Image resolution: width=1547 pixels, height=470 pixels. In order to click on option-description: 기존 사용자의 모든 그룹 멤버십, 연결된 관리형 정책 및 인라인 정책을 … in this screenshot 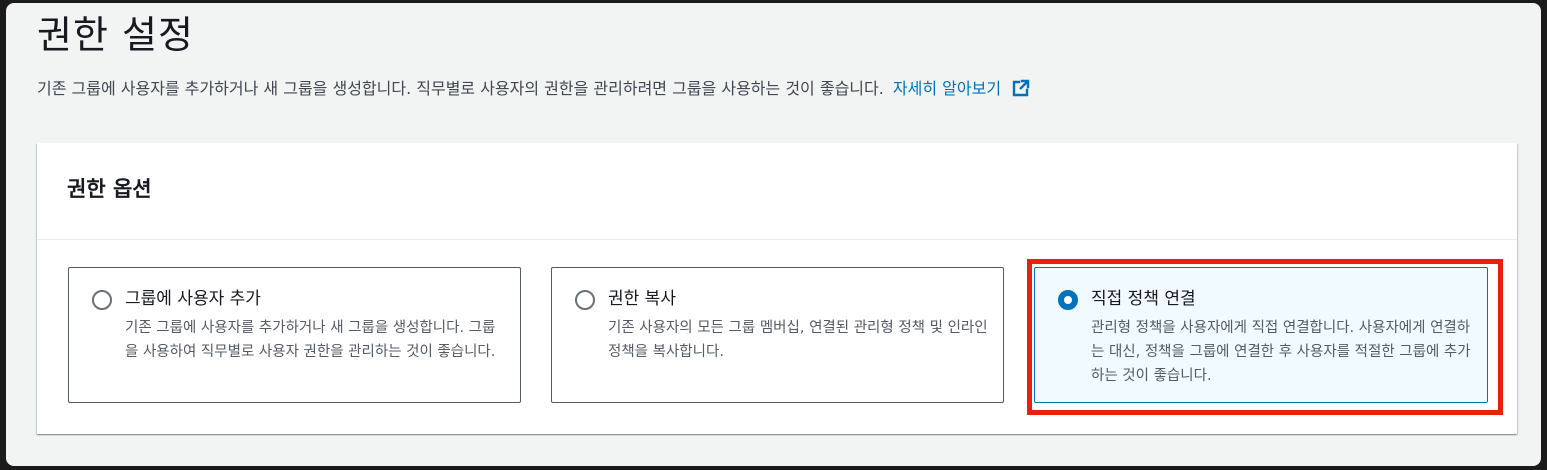, I will do `click(798, 340)`.